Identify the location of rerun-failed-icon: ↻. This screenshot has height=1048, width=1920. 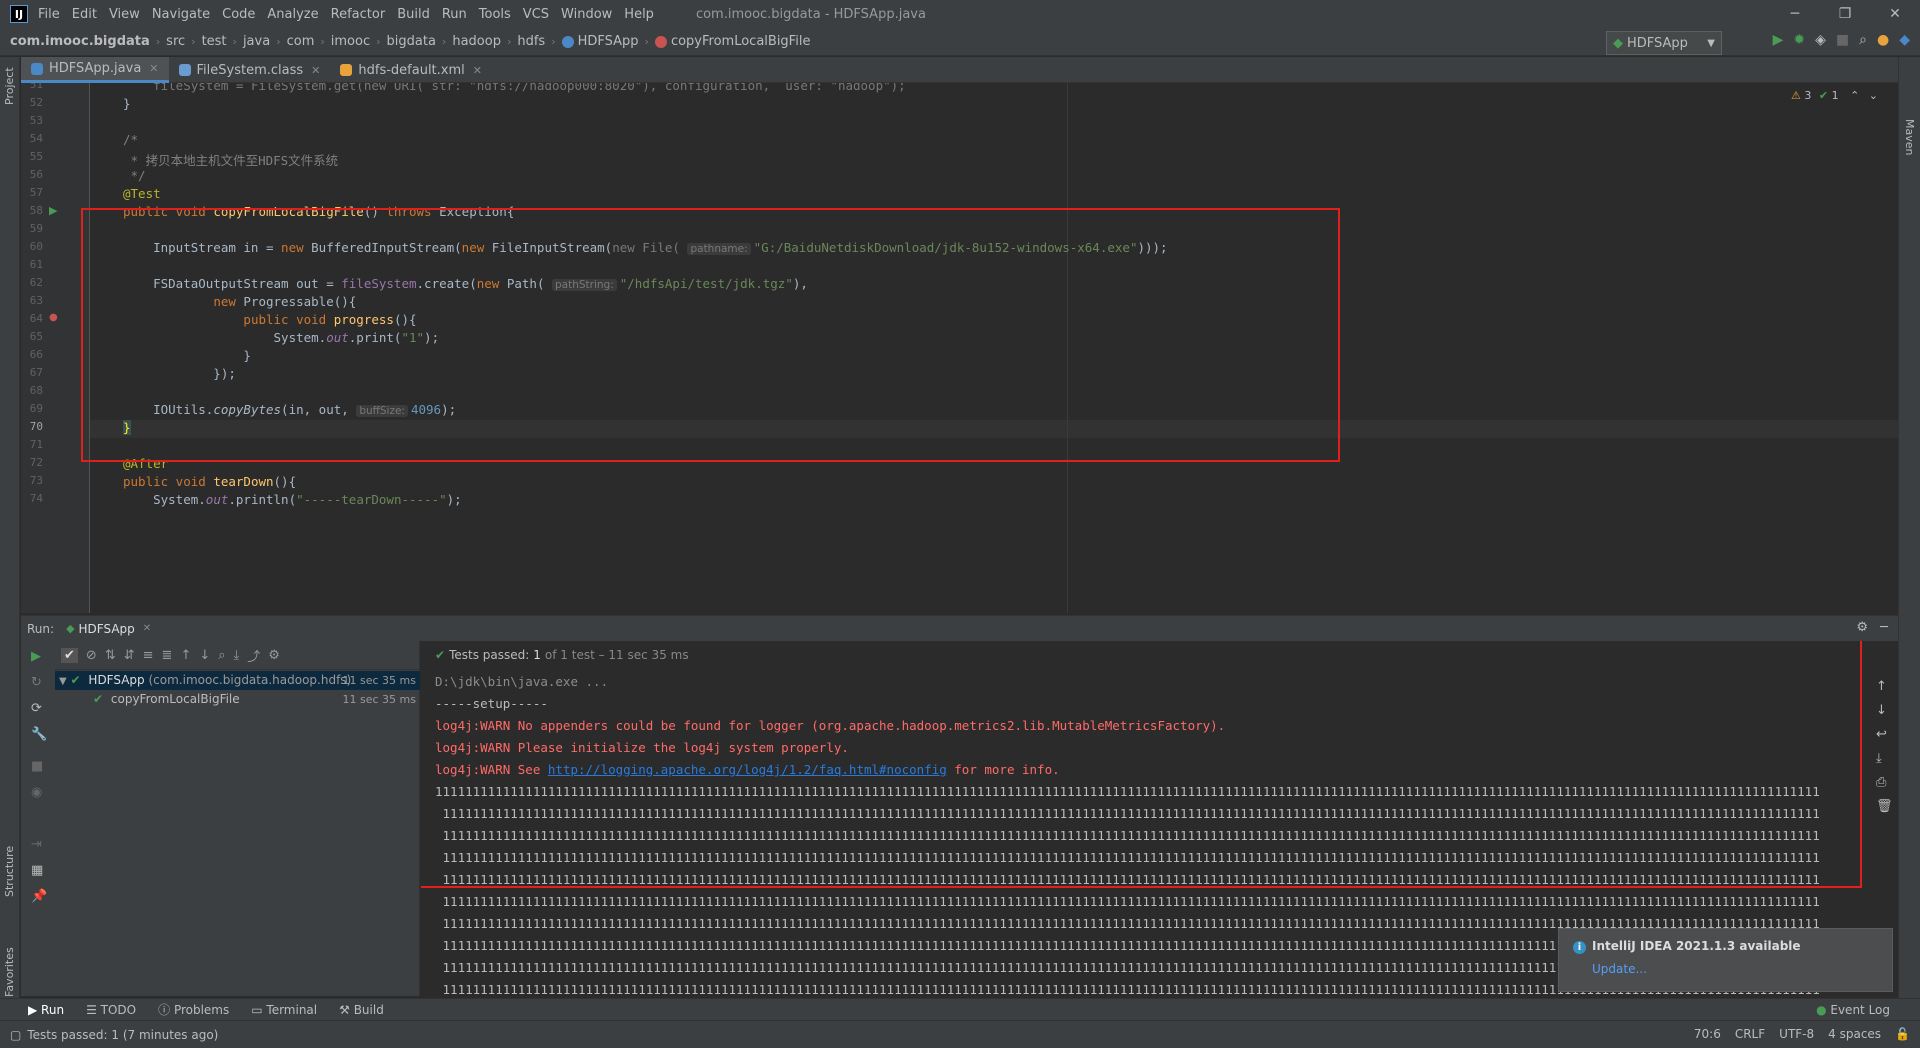
(36, 682).